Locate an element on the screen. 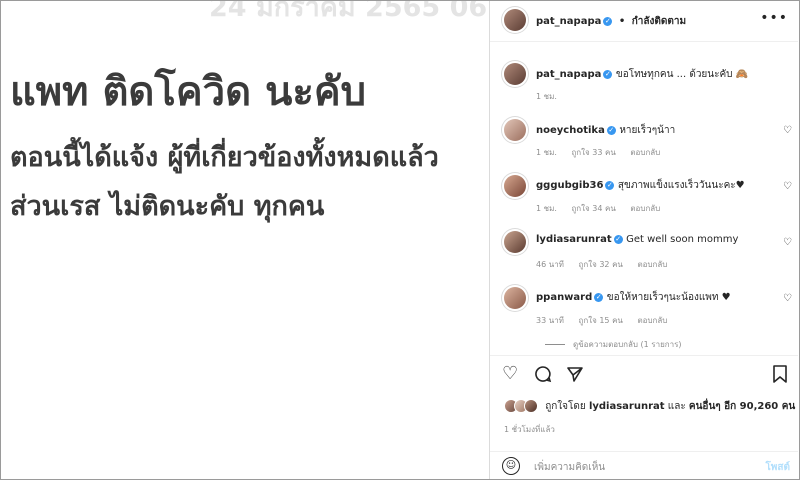 Image resolution: width=800 pixels, height=480 pixels. comment-likes: ถูกใจ 33 คน is located at coordinates (593, 152).